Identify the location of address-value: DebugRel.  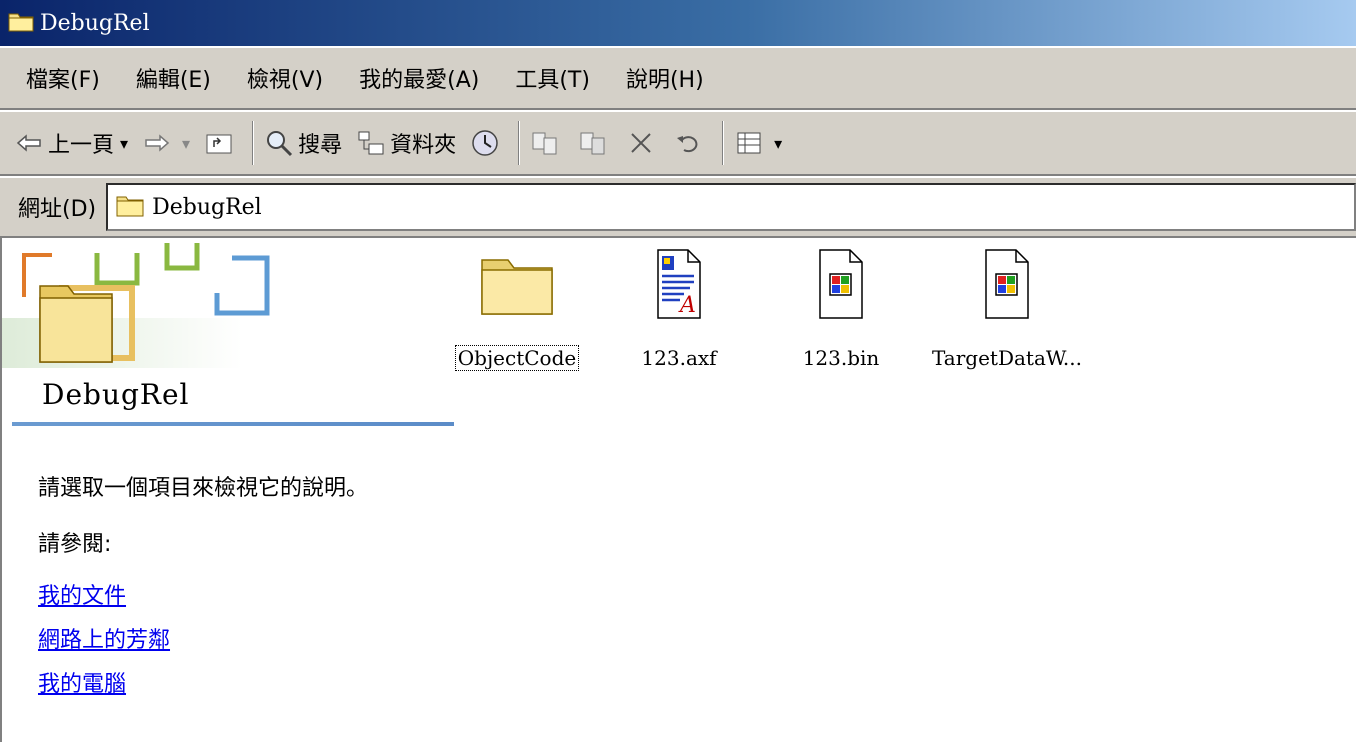
(207, 207).